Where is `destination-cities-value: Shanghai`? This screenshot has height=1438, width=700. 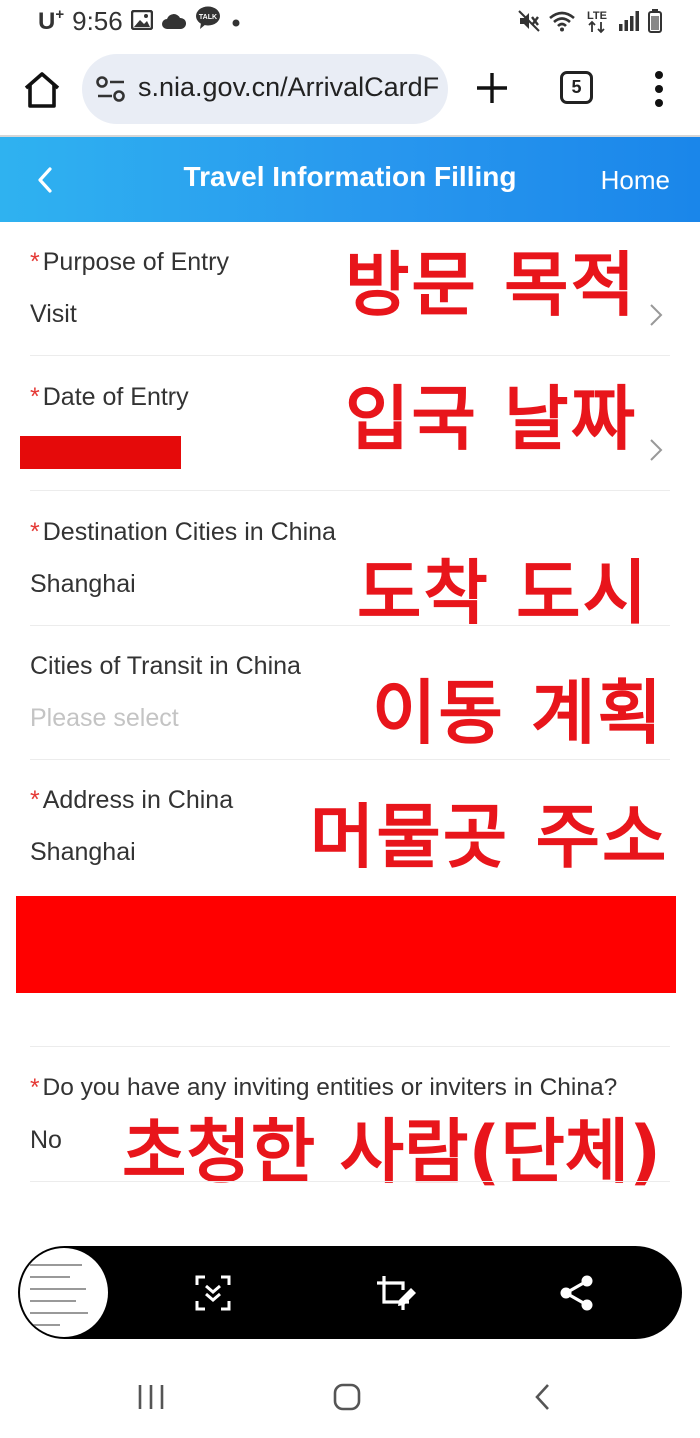 destination-cities-value: Shanghai is located at coordinates (83, 584).